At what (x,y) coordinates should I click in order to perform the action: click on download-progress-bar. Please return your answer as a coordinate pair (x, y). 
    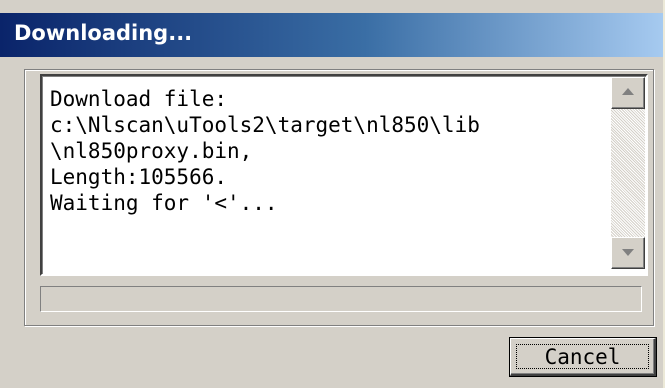
    Looking at the image, I should click on (341, 299).